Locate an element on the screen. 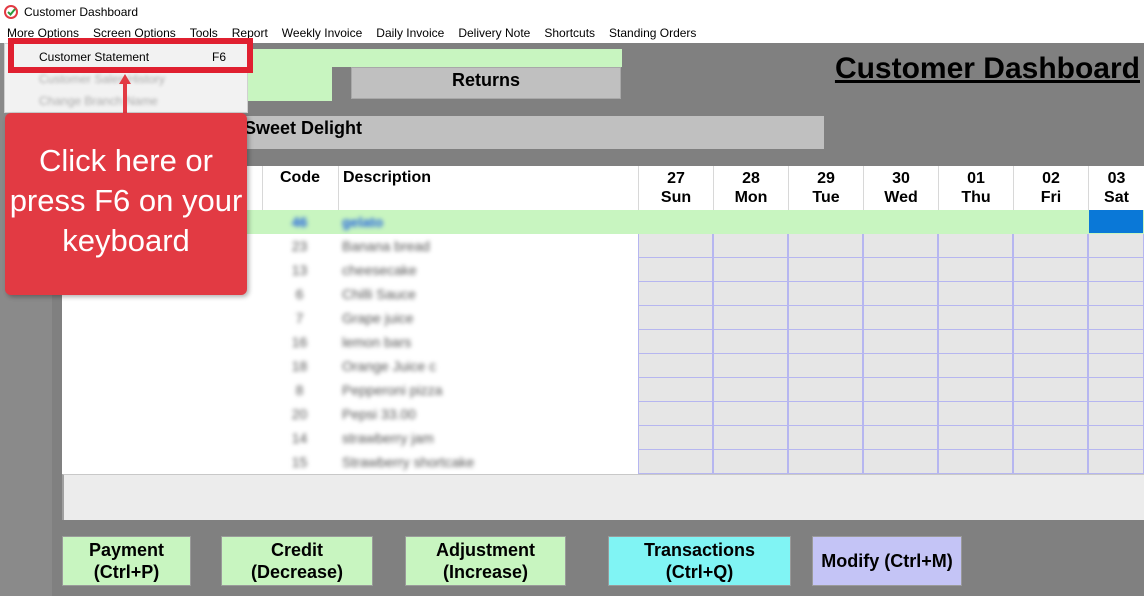  menu-daily-invoice: Daily Invoice is located at coordinates (410, 33).